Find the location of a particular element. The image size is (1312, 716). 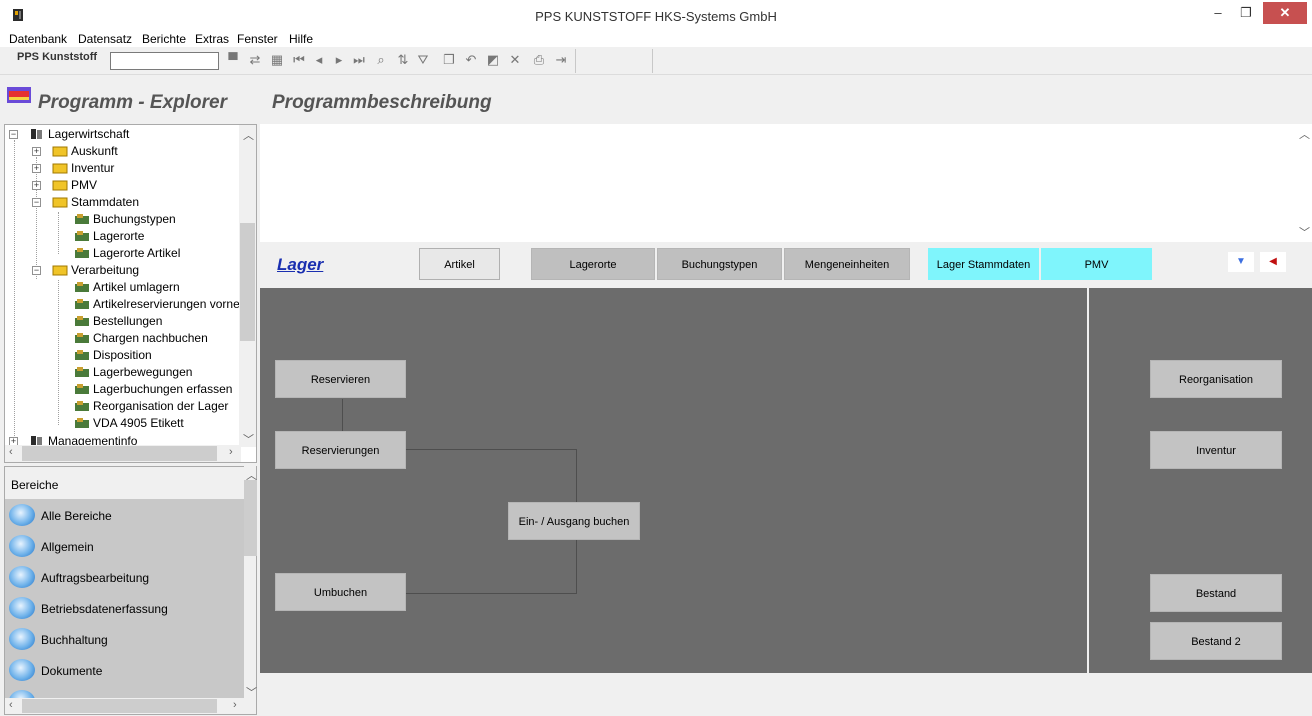

minimize-button: – is located at coordinates (1218, 13).